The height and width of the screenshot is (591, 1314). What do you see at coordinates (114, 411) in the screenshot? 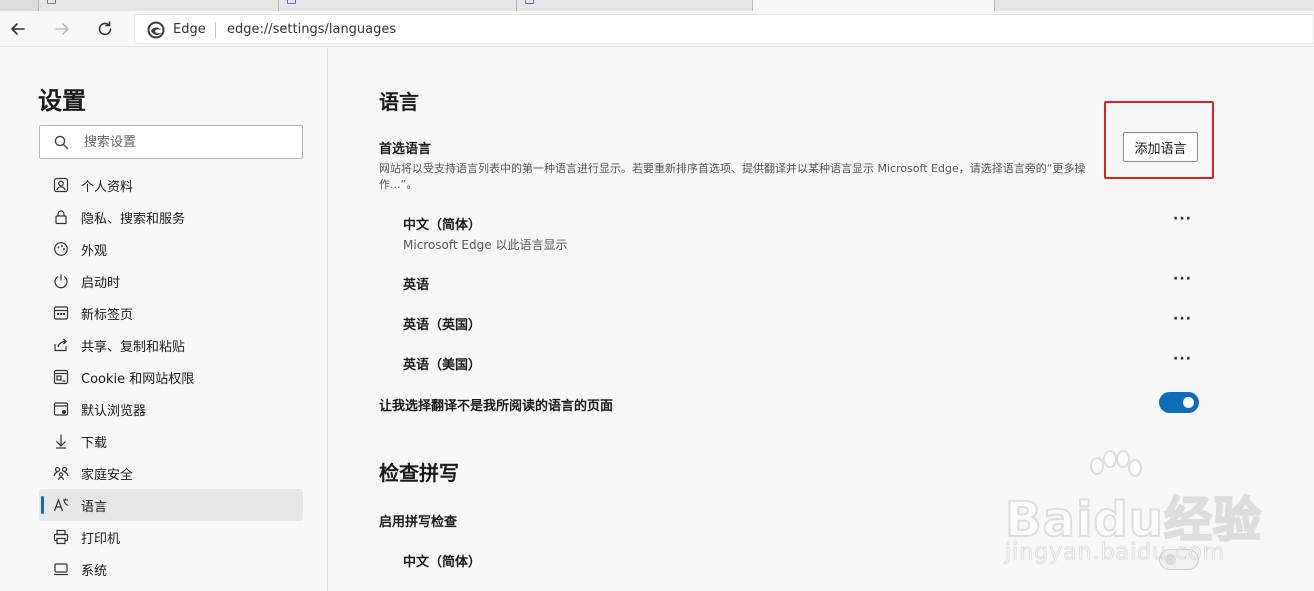
I see `sidebar-item-label: 默认浏览器` at bounding box center [114, 411].